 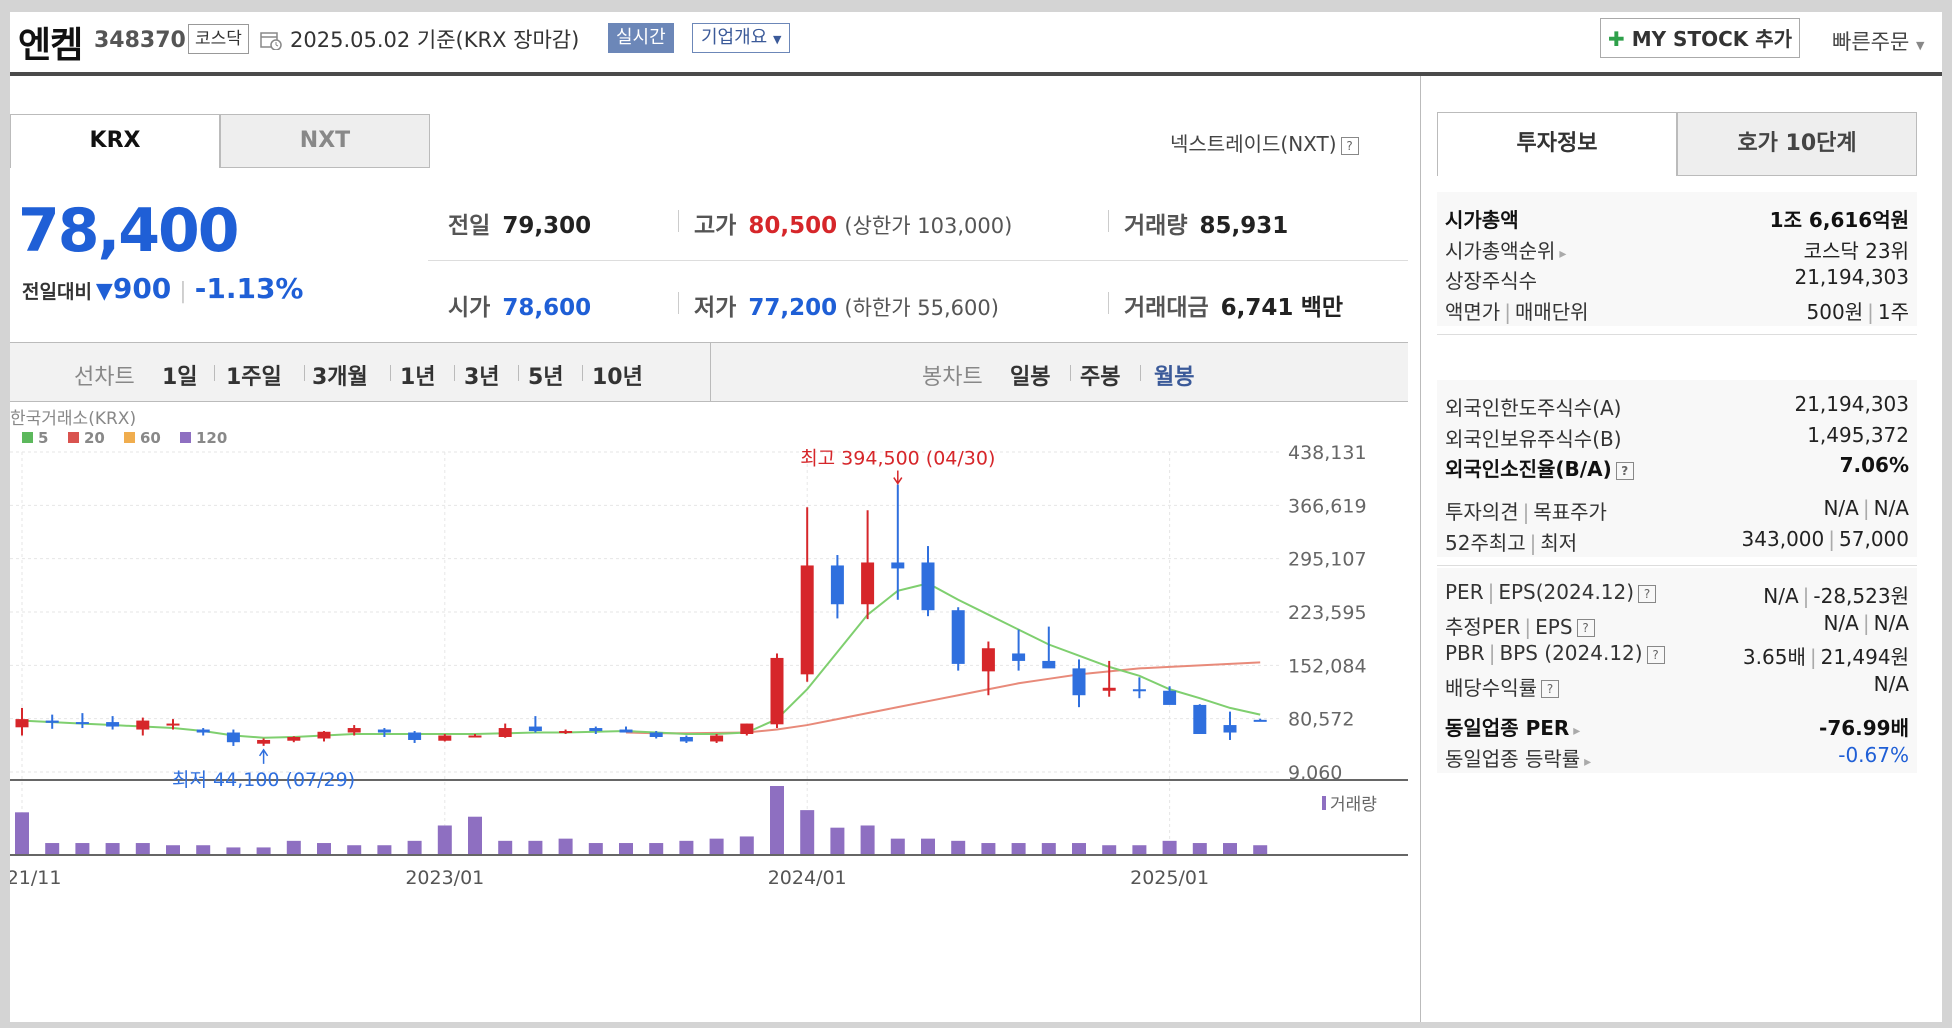 I want to click on period-1y: 1년, so click(x=418, y=375).